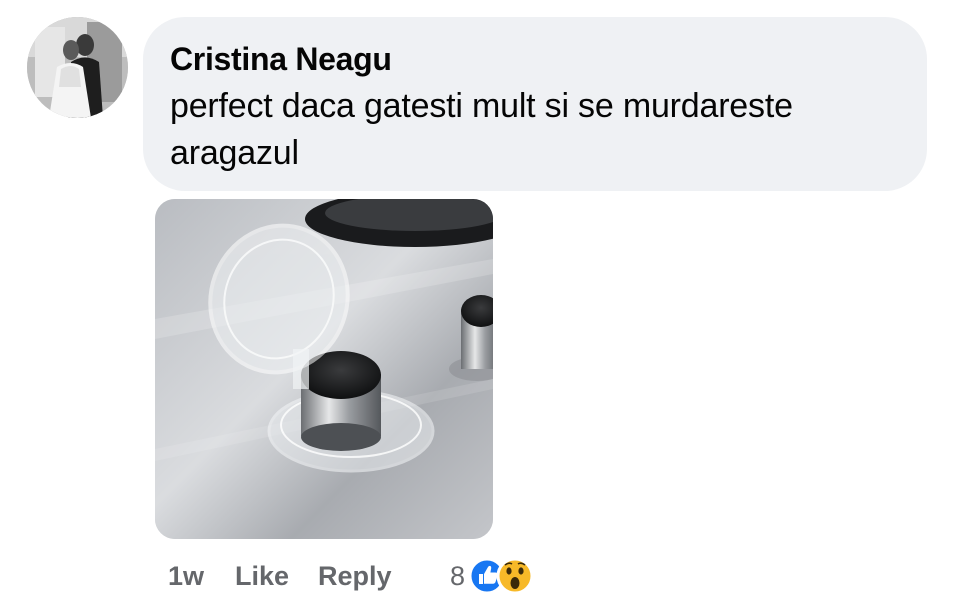 The height and width of the screenshot is (612, 975). Describe the element at coordinates (457, 576) in the screenshot. I see `reaction-count: 8` at that location.